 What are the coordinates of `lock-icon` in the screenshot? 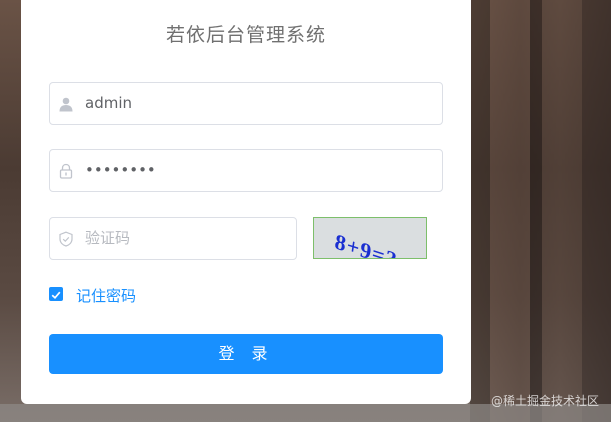 It's located at (66, 171).